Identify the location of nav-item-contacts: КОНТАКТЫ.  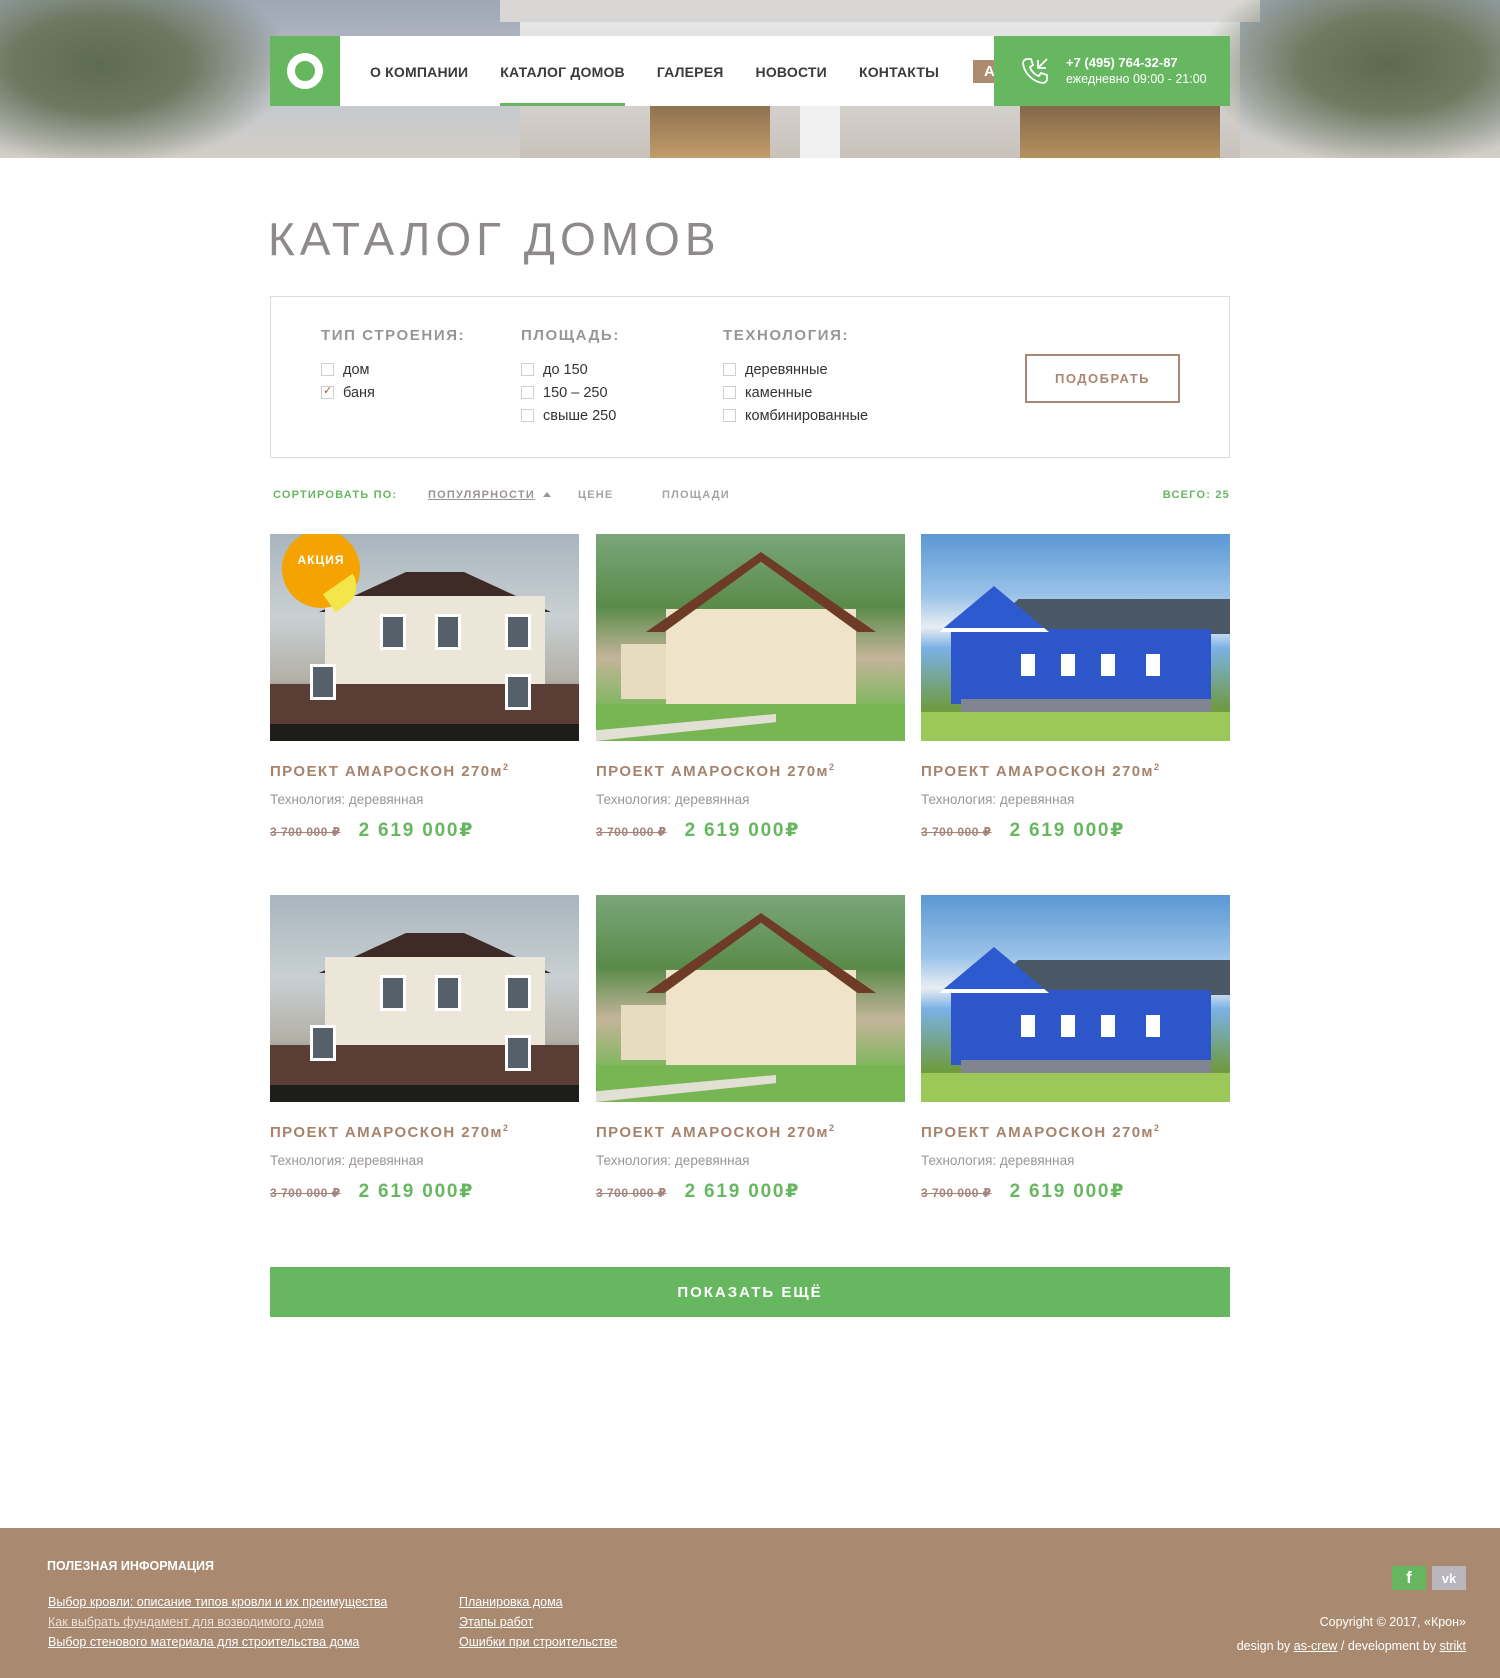
(899, 71).